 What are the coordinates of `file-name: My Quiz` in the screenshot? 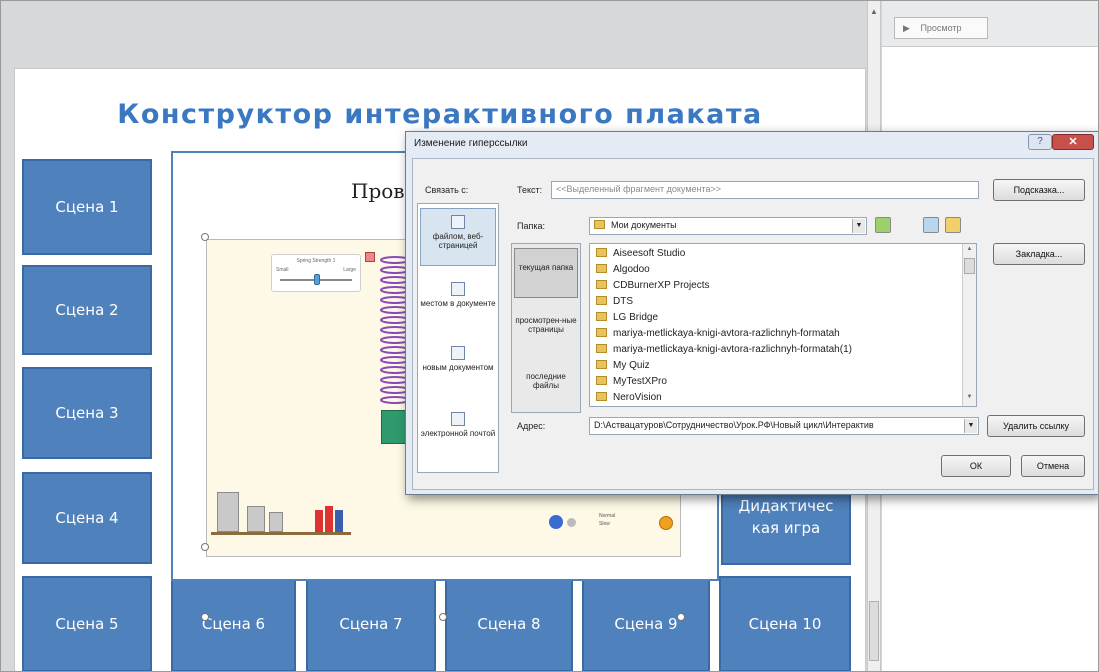 It's located at (631, 365).